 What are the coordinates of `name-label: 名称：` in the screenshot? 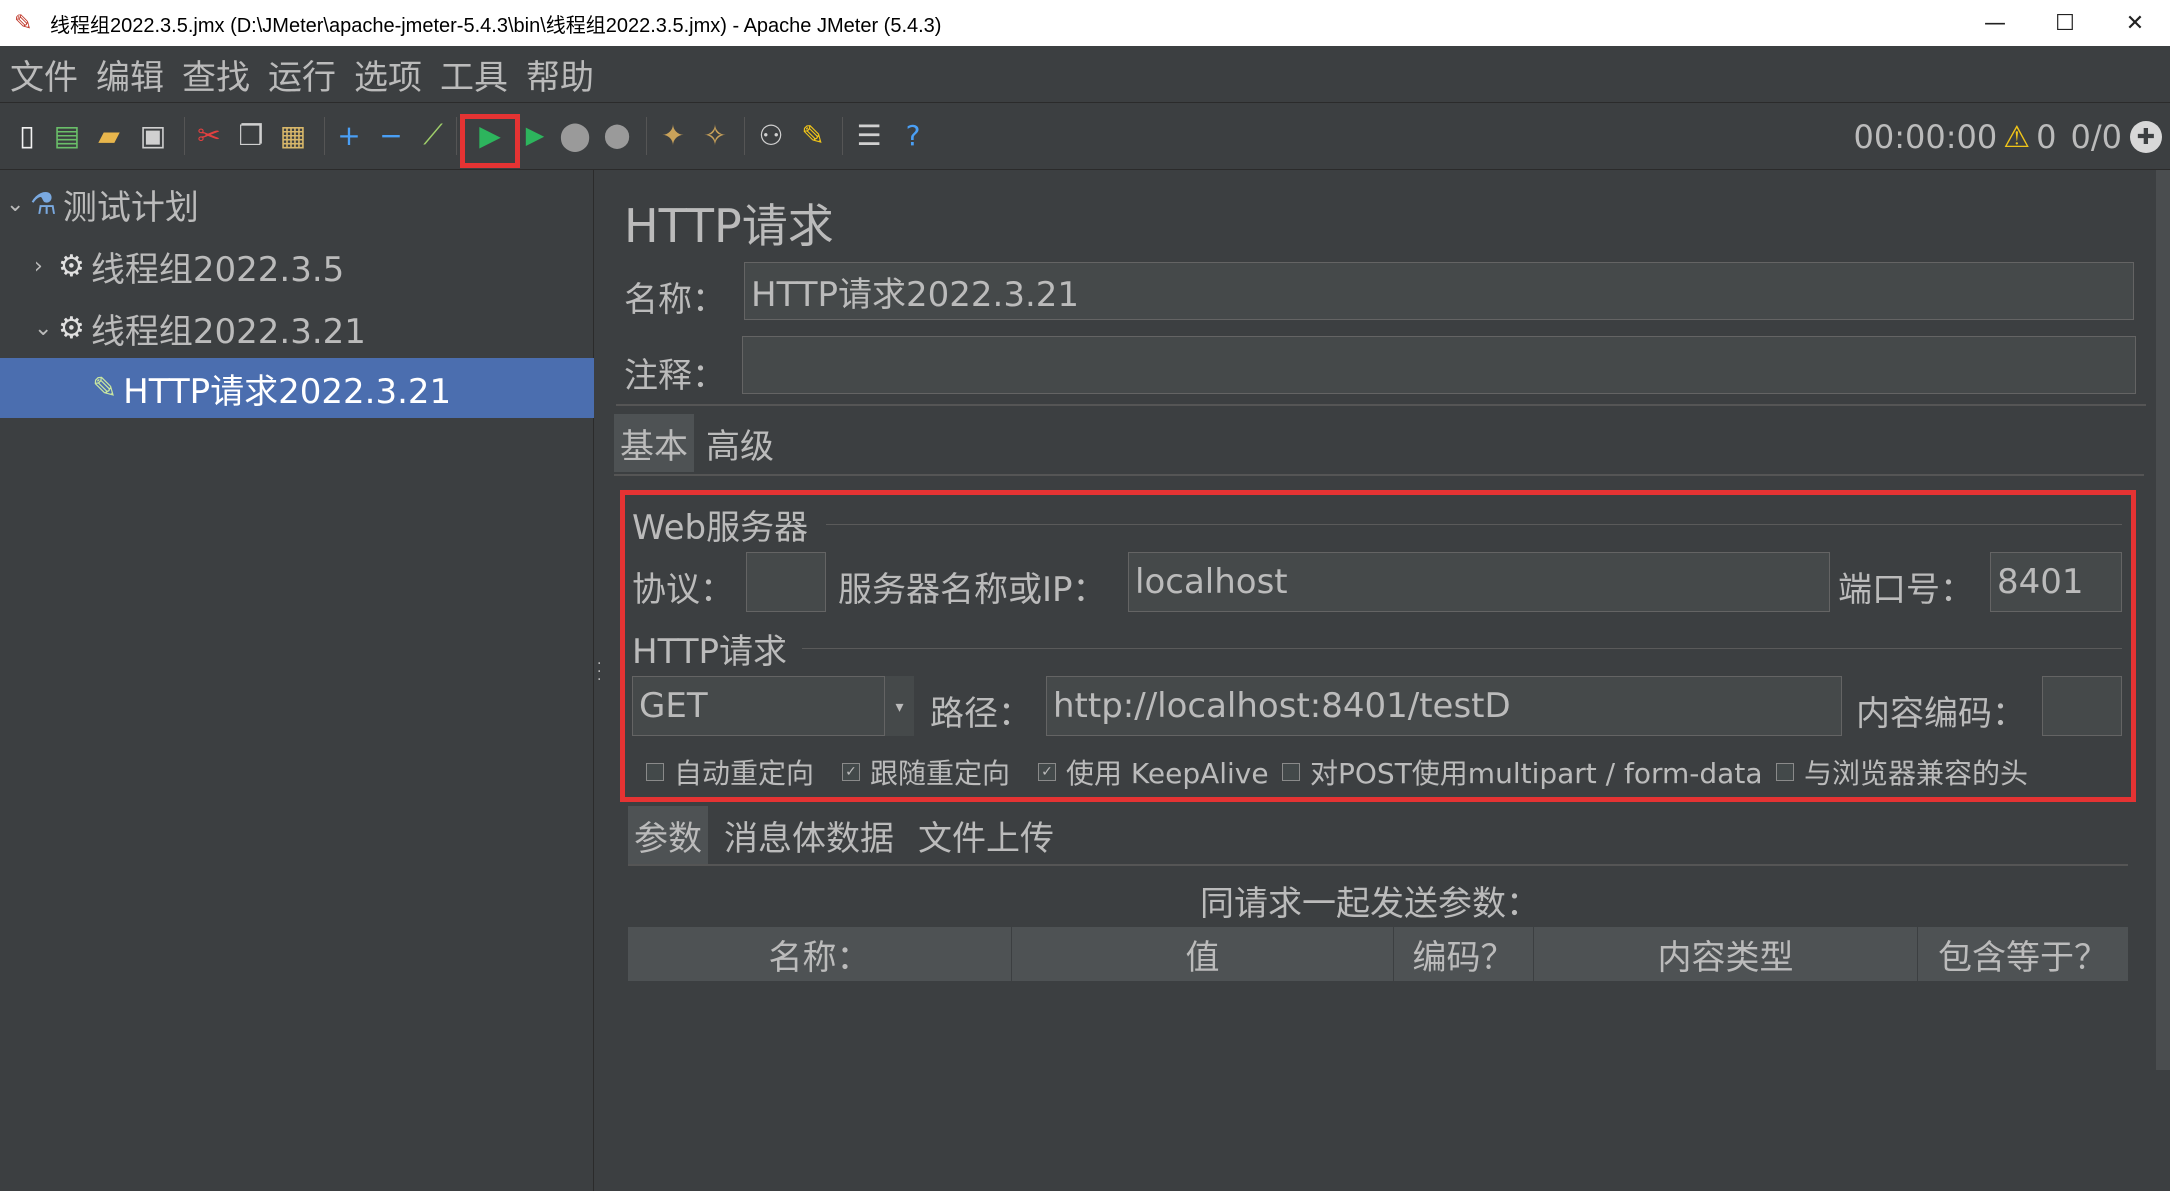 It's located at (675, 300).